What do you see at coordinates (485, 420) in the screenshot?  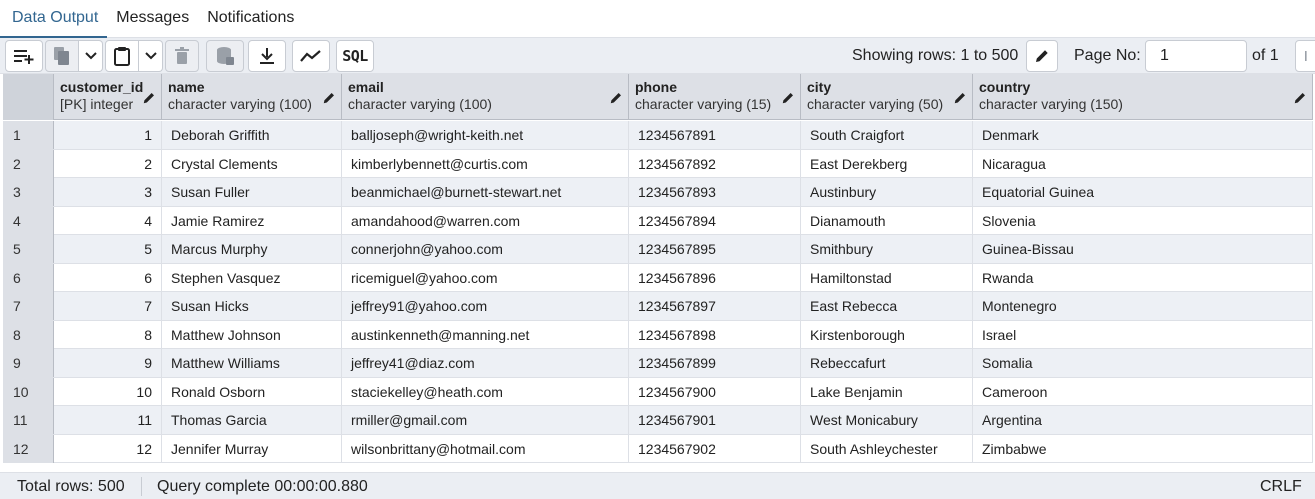 I see `cell-email: rmiller@gmail.com` at bounding box center [485, 420].